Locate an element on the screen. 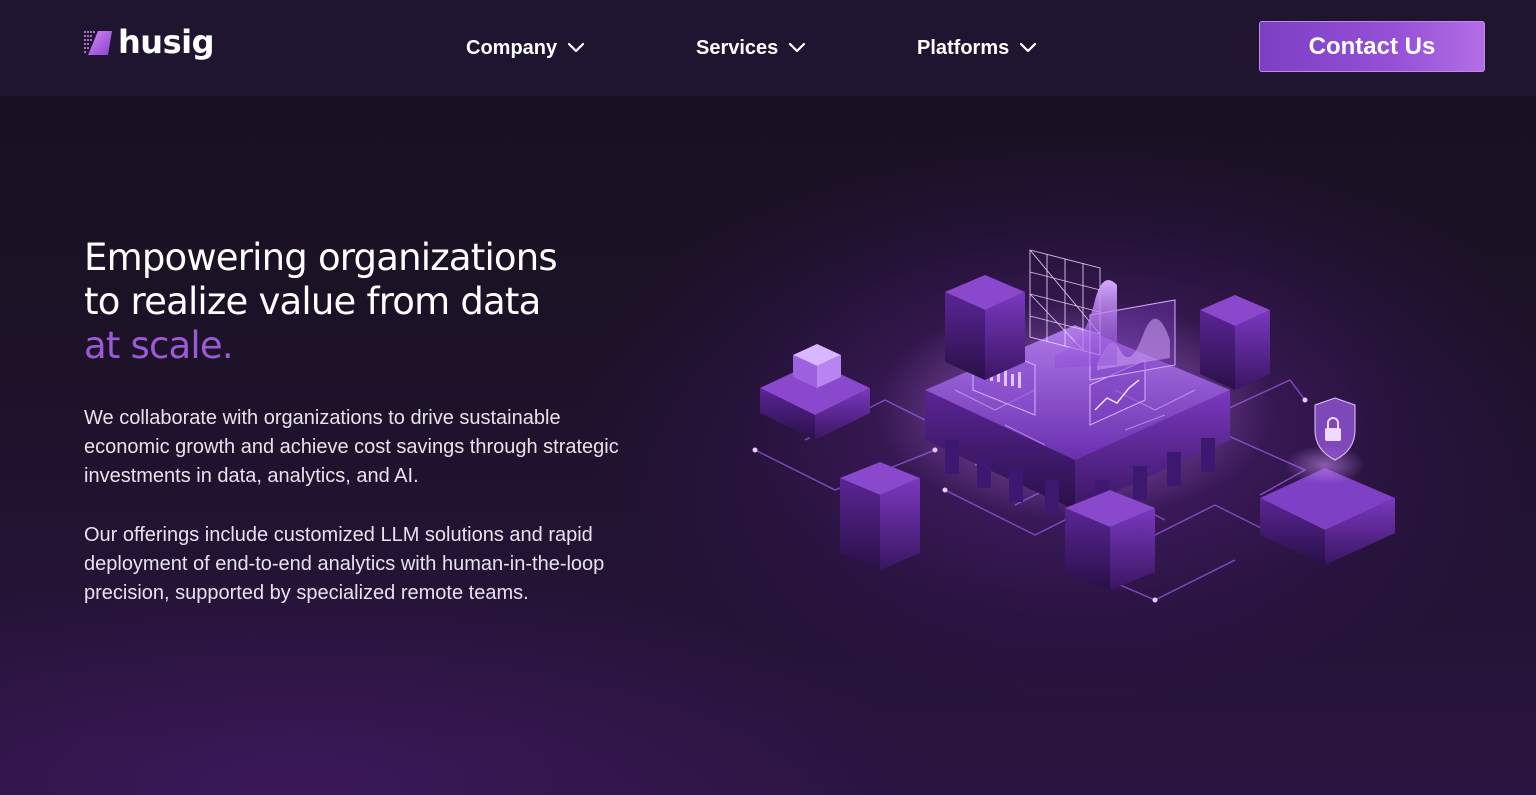 This screenshot has width=1536, height=795. nav-services: Services is located at coordinates (751, 48).